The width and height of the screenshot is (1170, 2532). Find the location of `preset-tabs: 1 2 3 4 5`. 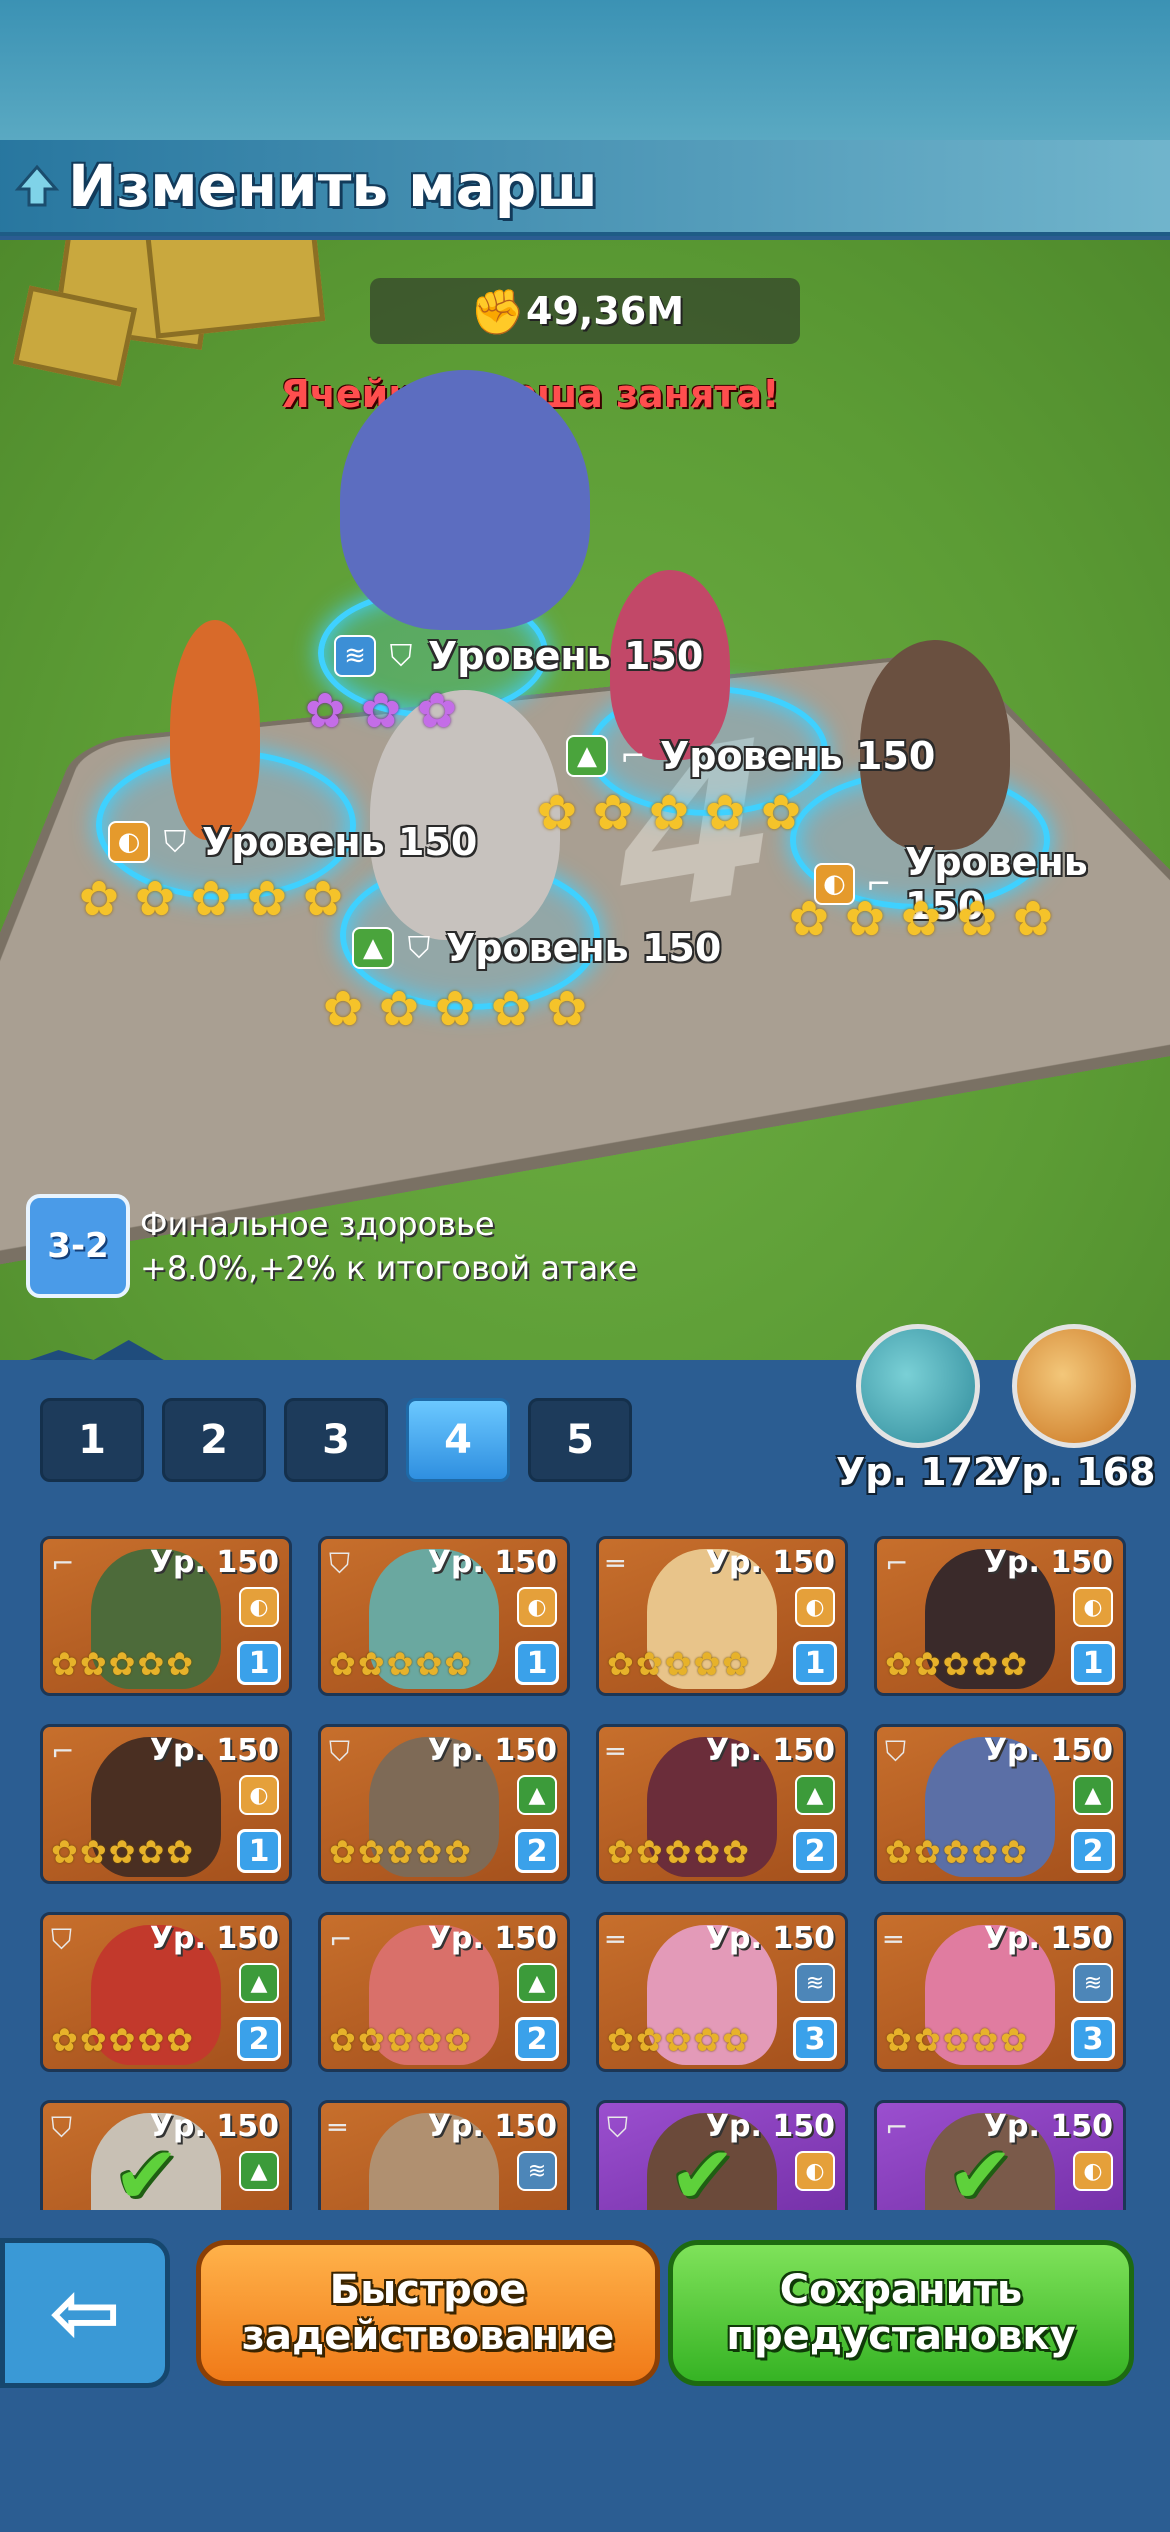

preset-tabs: 1 2 3 4 5 is located at coordinates (336, 1440).